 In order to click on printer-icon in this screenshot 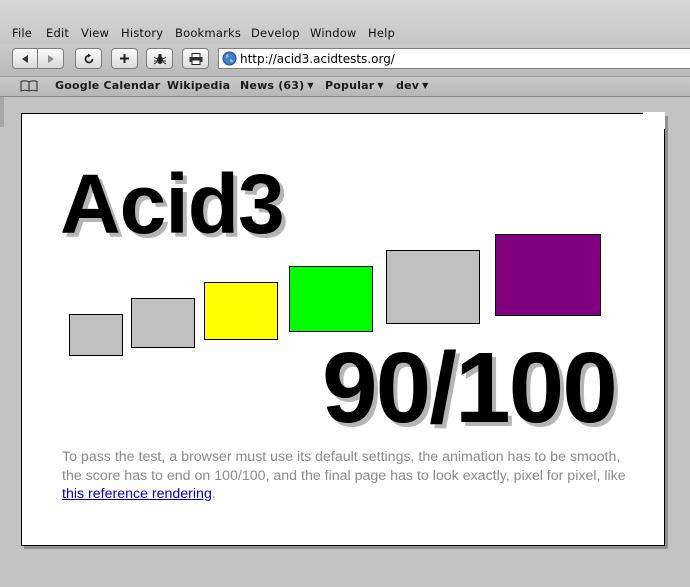, I will do `click(195, 58)`.